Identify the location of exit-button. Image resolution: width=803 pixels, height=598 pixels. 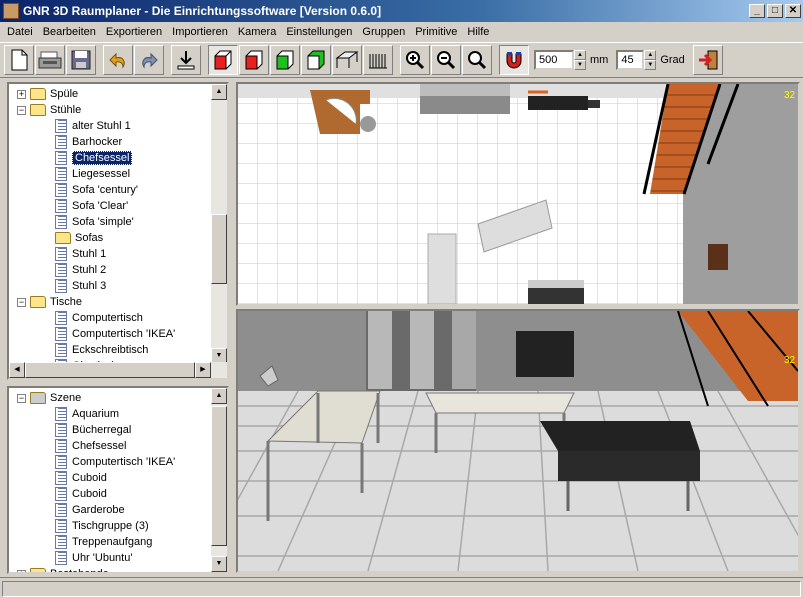
(707, 60).